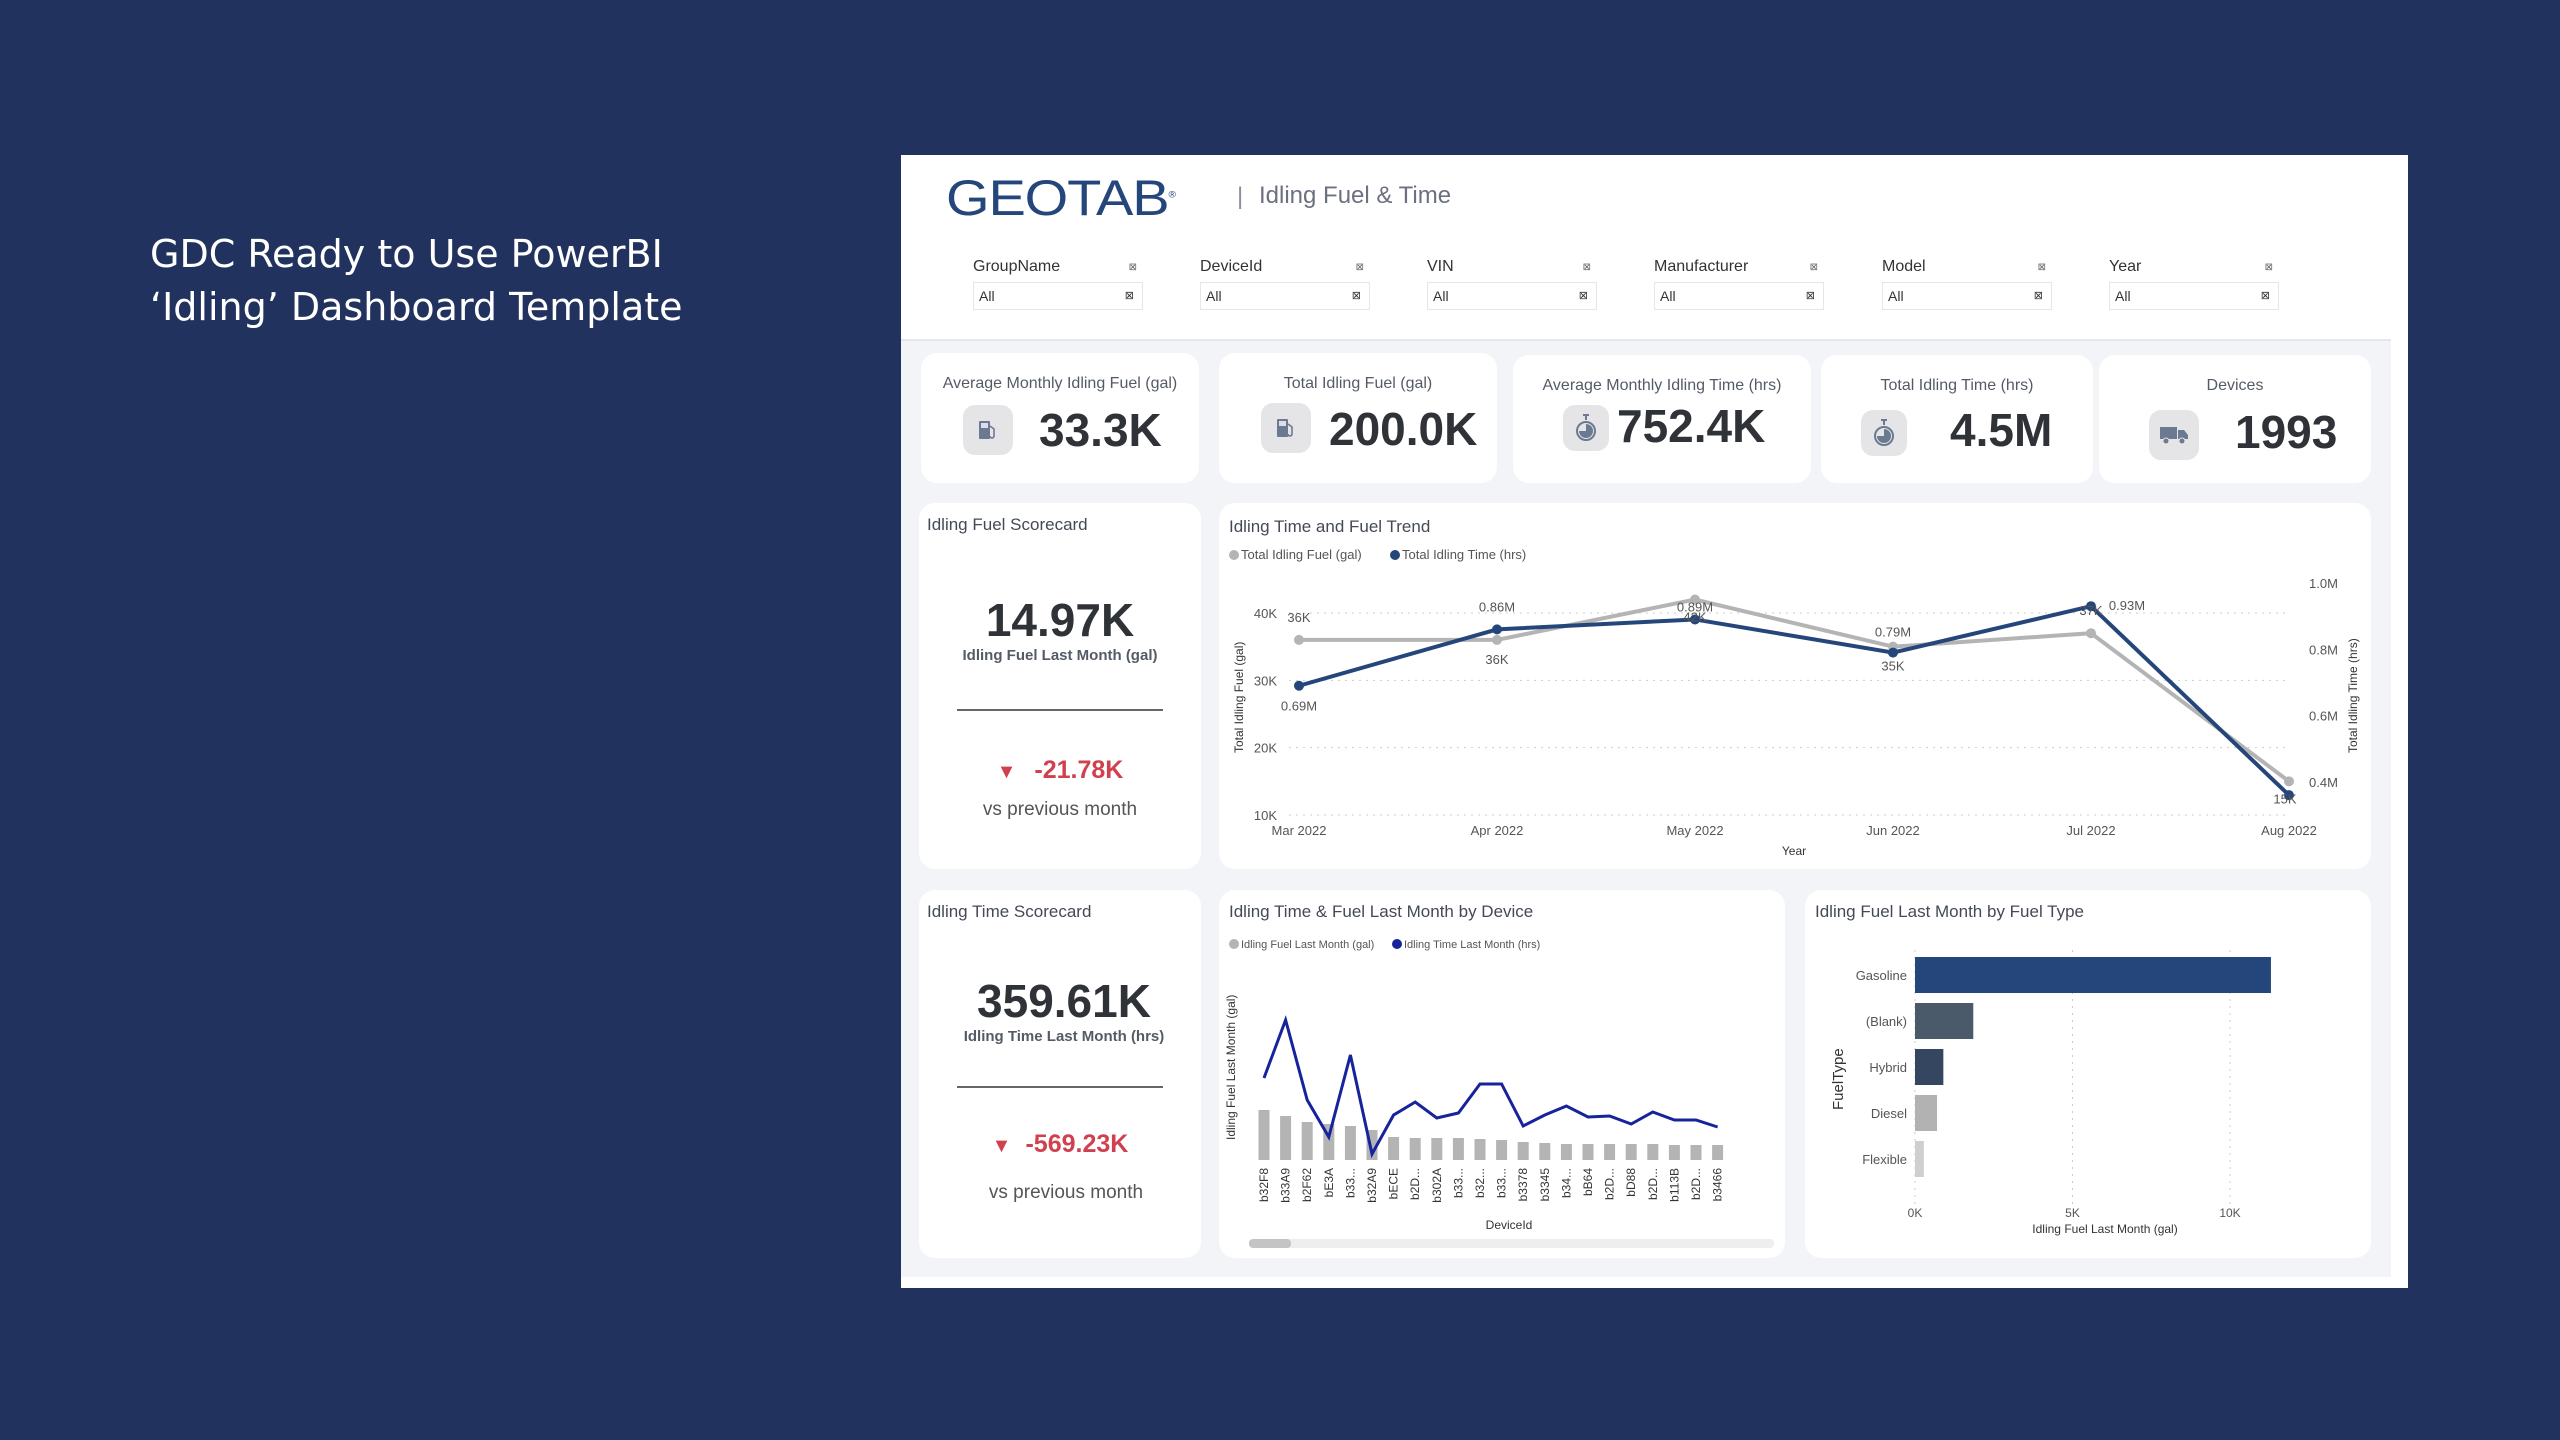  Describe the element at coordinates (1588, 1182) in the screenshot. I see `x-tick-label: bB64` at that location.